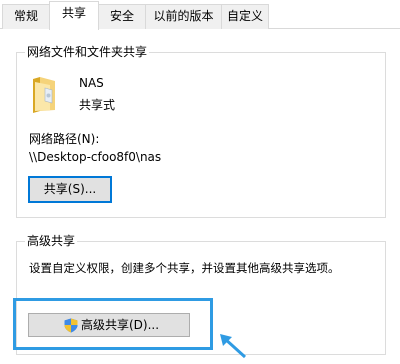  I want to click on sharing-status: 共享式, so click(97, 105).